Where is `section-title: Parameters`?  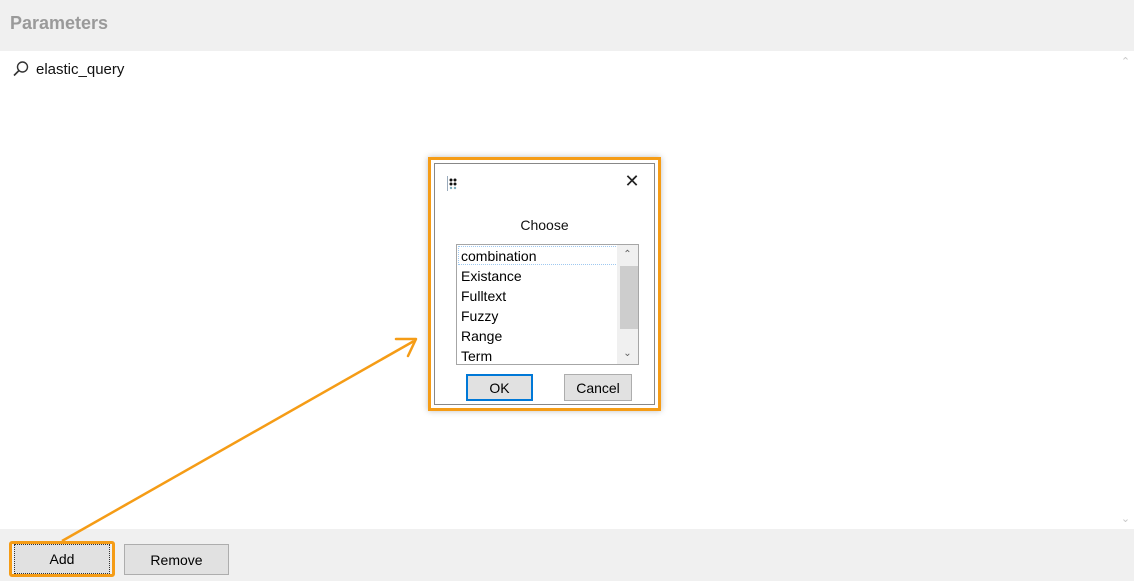
section-title: Parameters is located at coordinates (59, 23).